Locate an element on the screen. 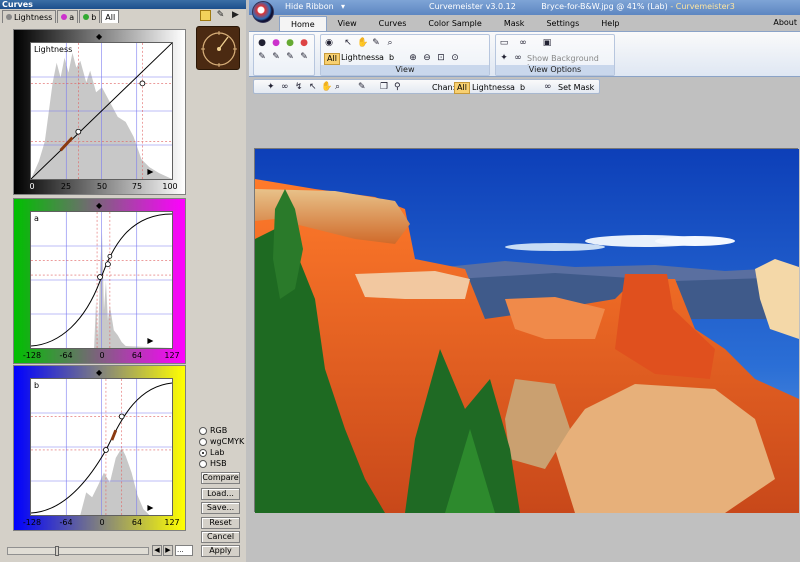 This screenshot has height=562, width=800. view-channel-lightness: Lightness is located at coordinates (360, 58).